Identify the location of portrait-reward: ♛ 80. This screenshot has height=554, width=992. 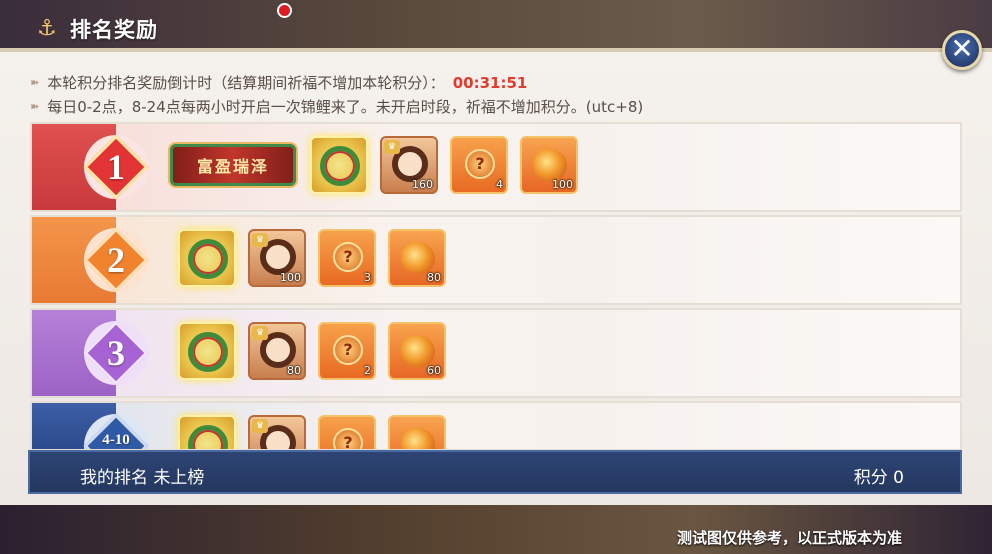
(277, 351).